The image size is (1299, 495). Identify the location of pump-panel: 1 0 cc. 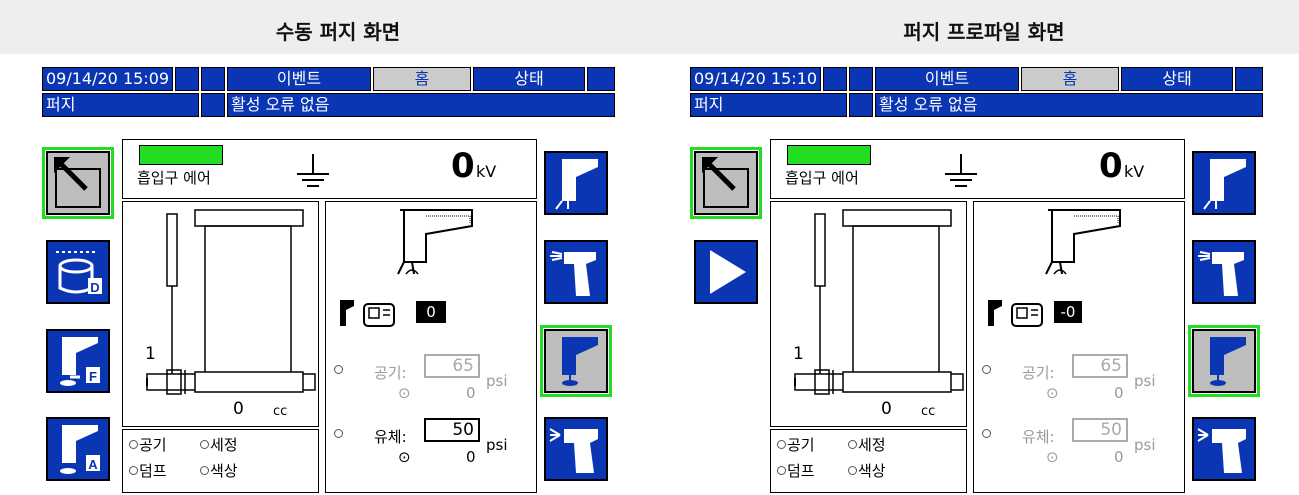
(220, 314).